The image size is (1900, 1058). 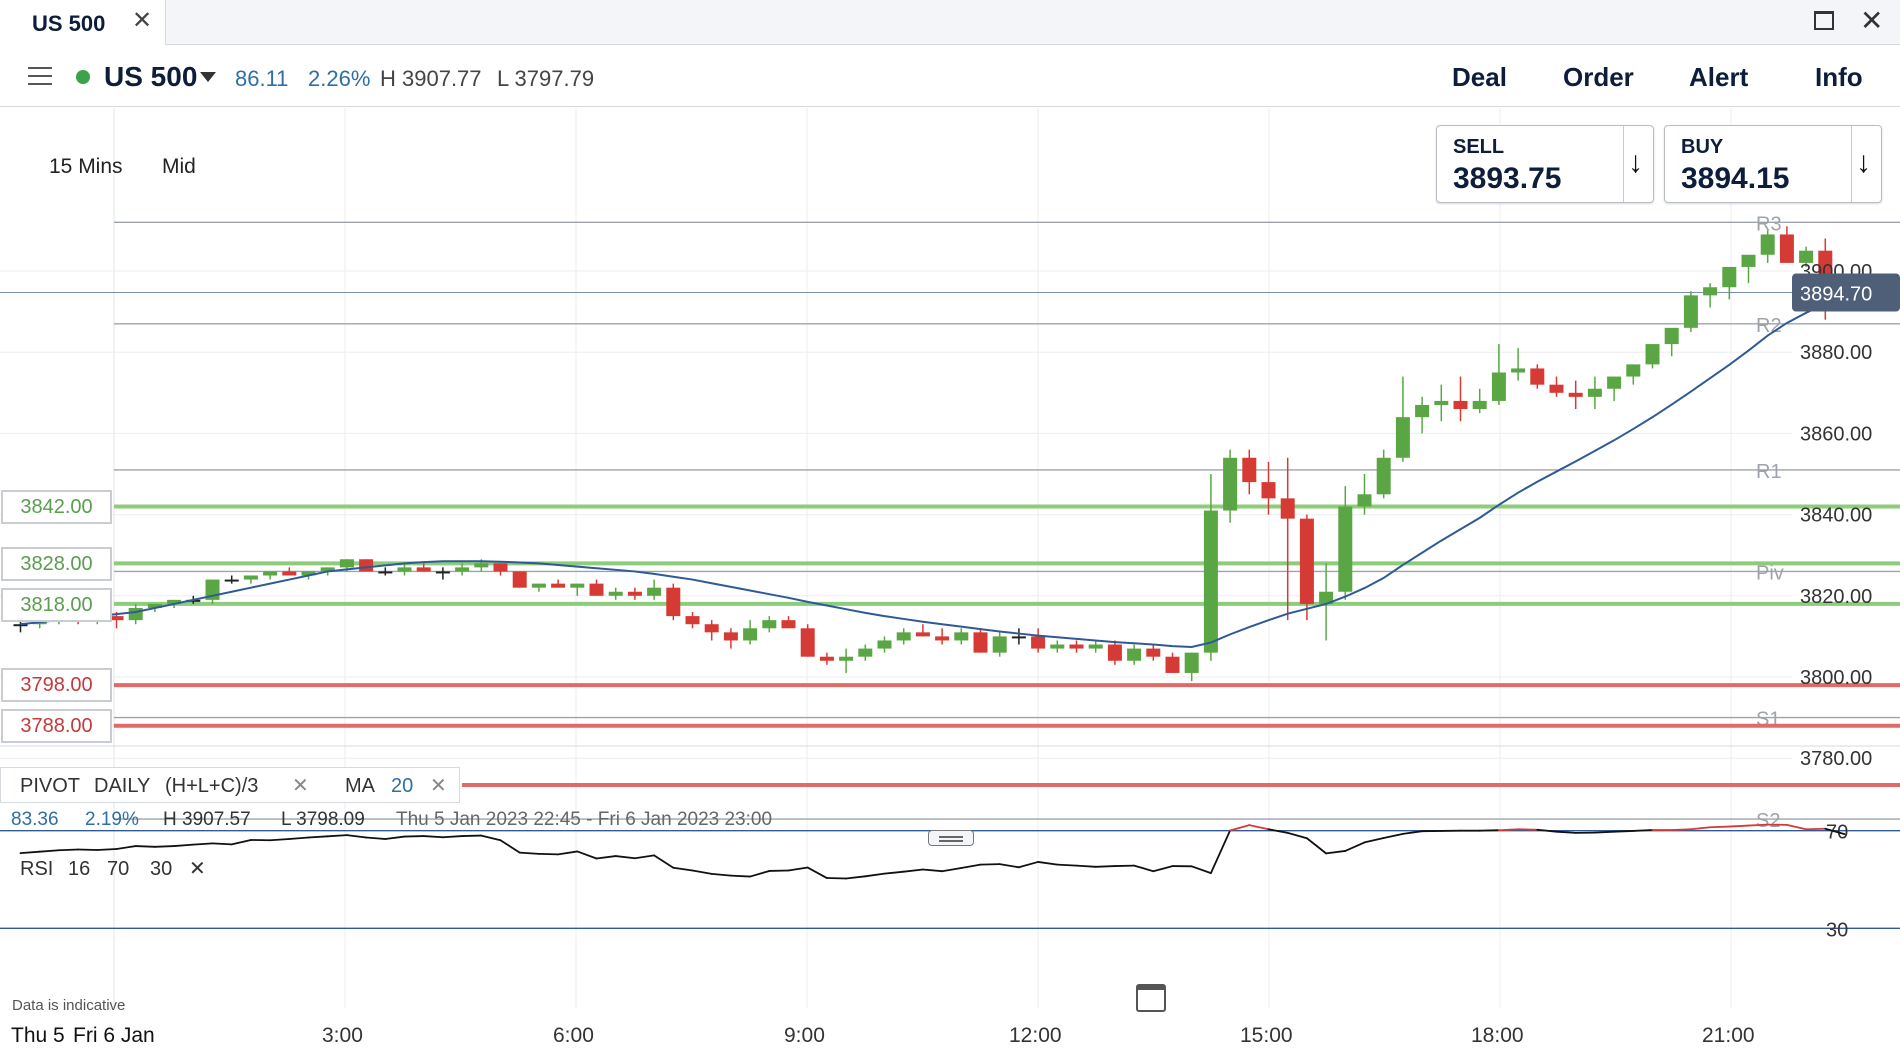 What do you see at coordinates (431, 78) in the screenshot?
I see `day-high: H 3907.77` at bounding box center [431, 78].